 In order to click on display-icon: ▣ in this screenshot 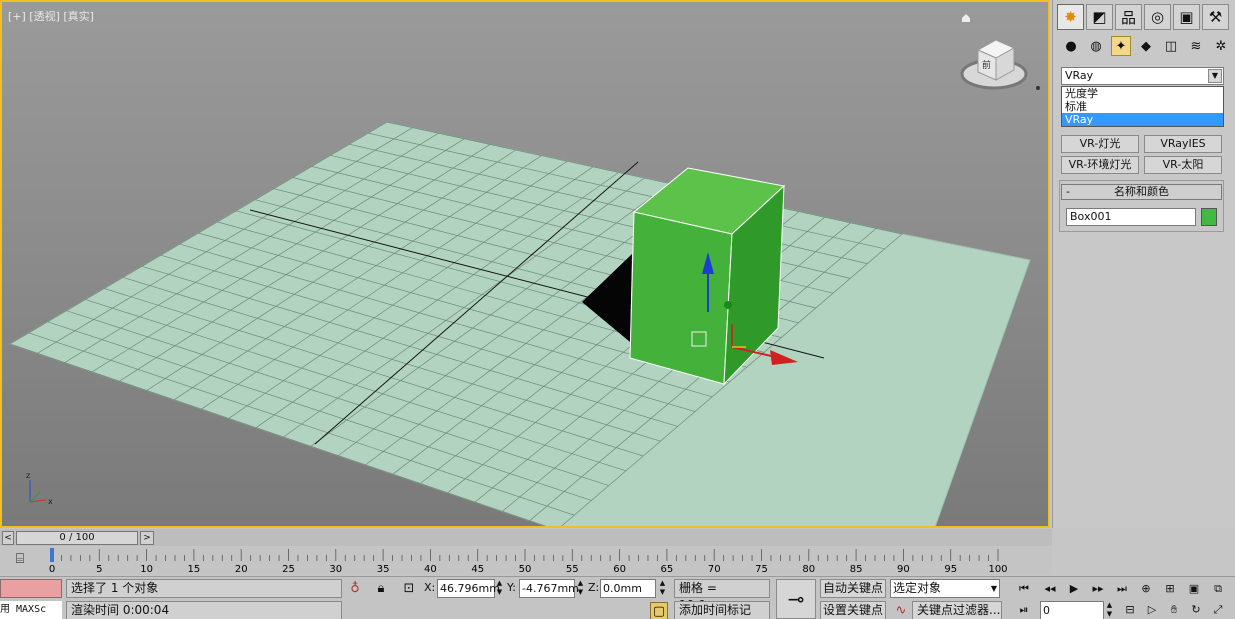, I will do `click(1186, 17)`.